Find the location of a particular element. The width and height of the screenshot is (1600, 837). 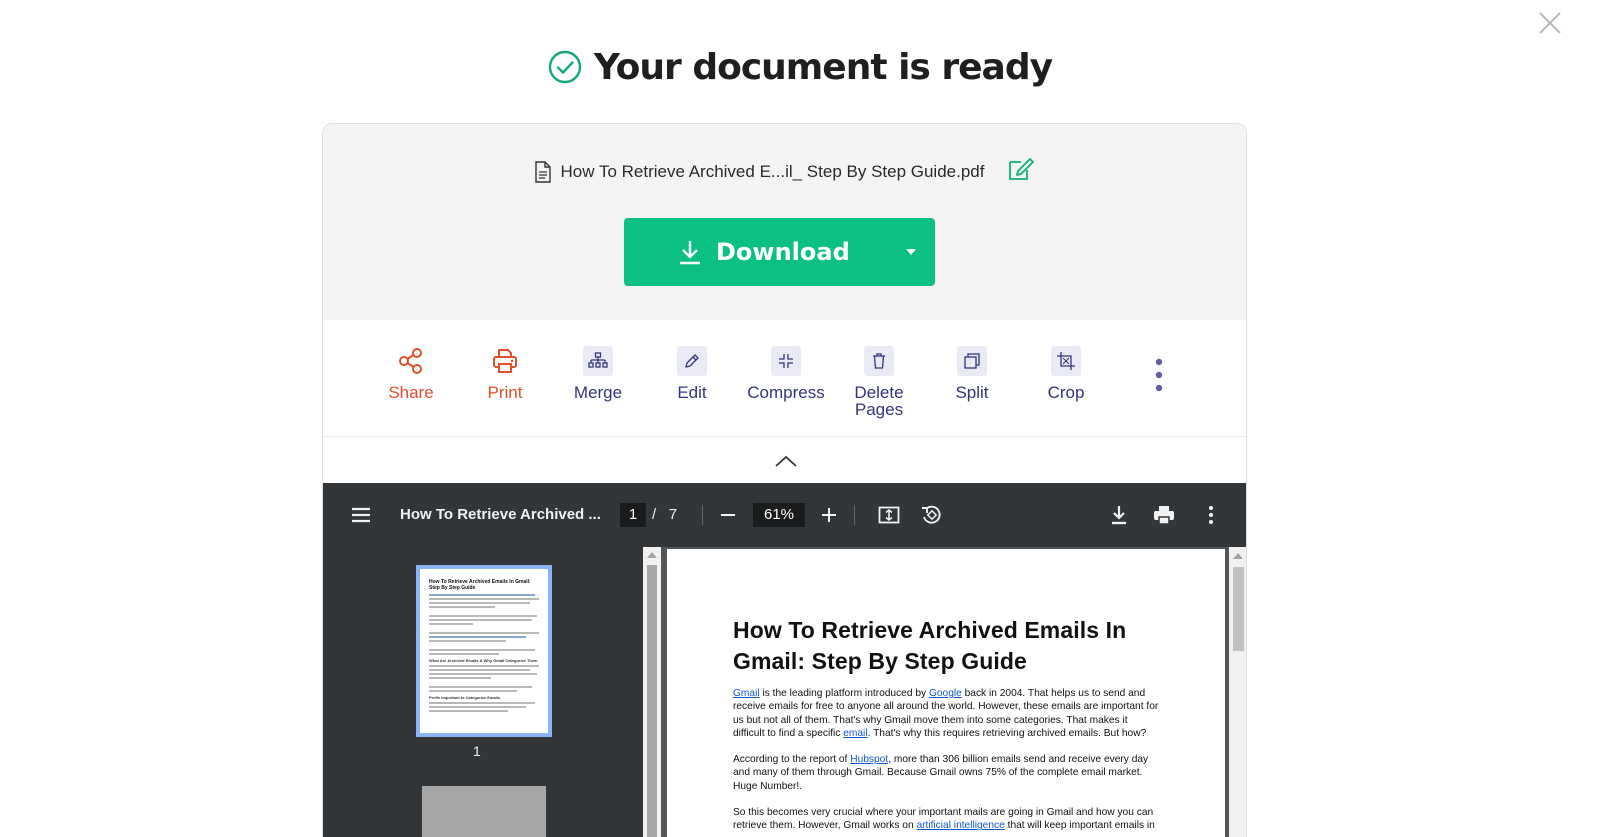

paragraph-text: According to the report of is located at coordinates (792, 760).